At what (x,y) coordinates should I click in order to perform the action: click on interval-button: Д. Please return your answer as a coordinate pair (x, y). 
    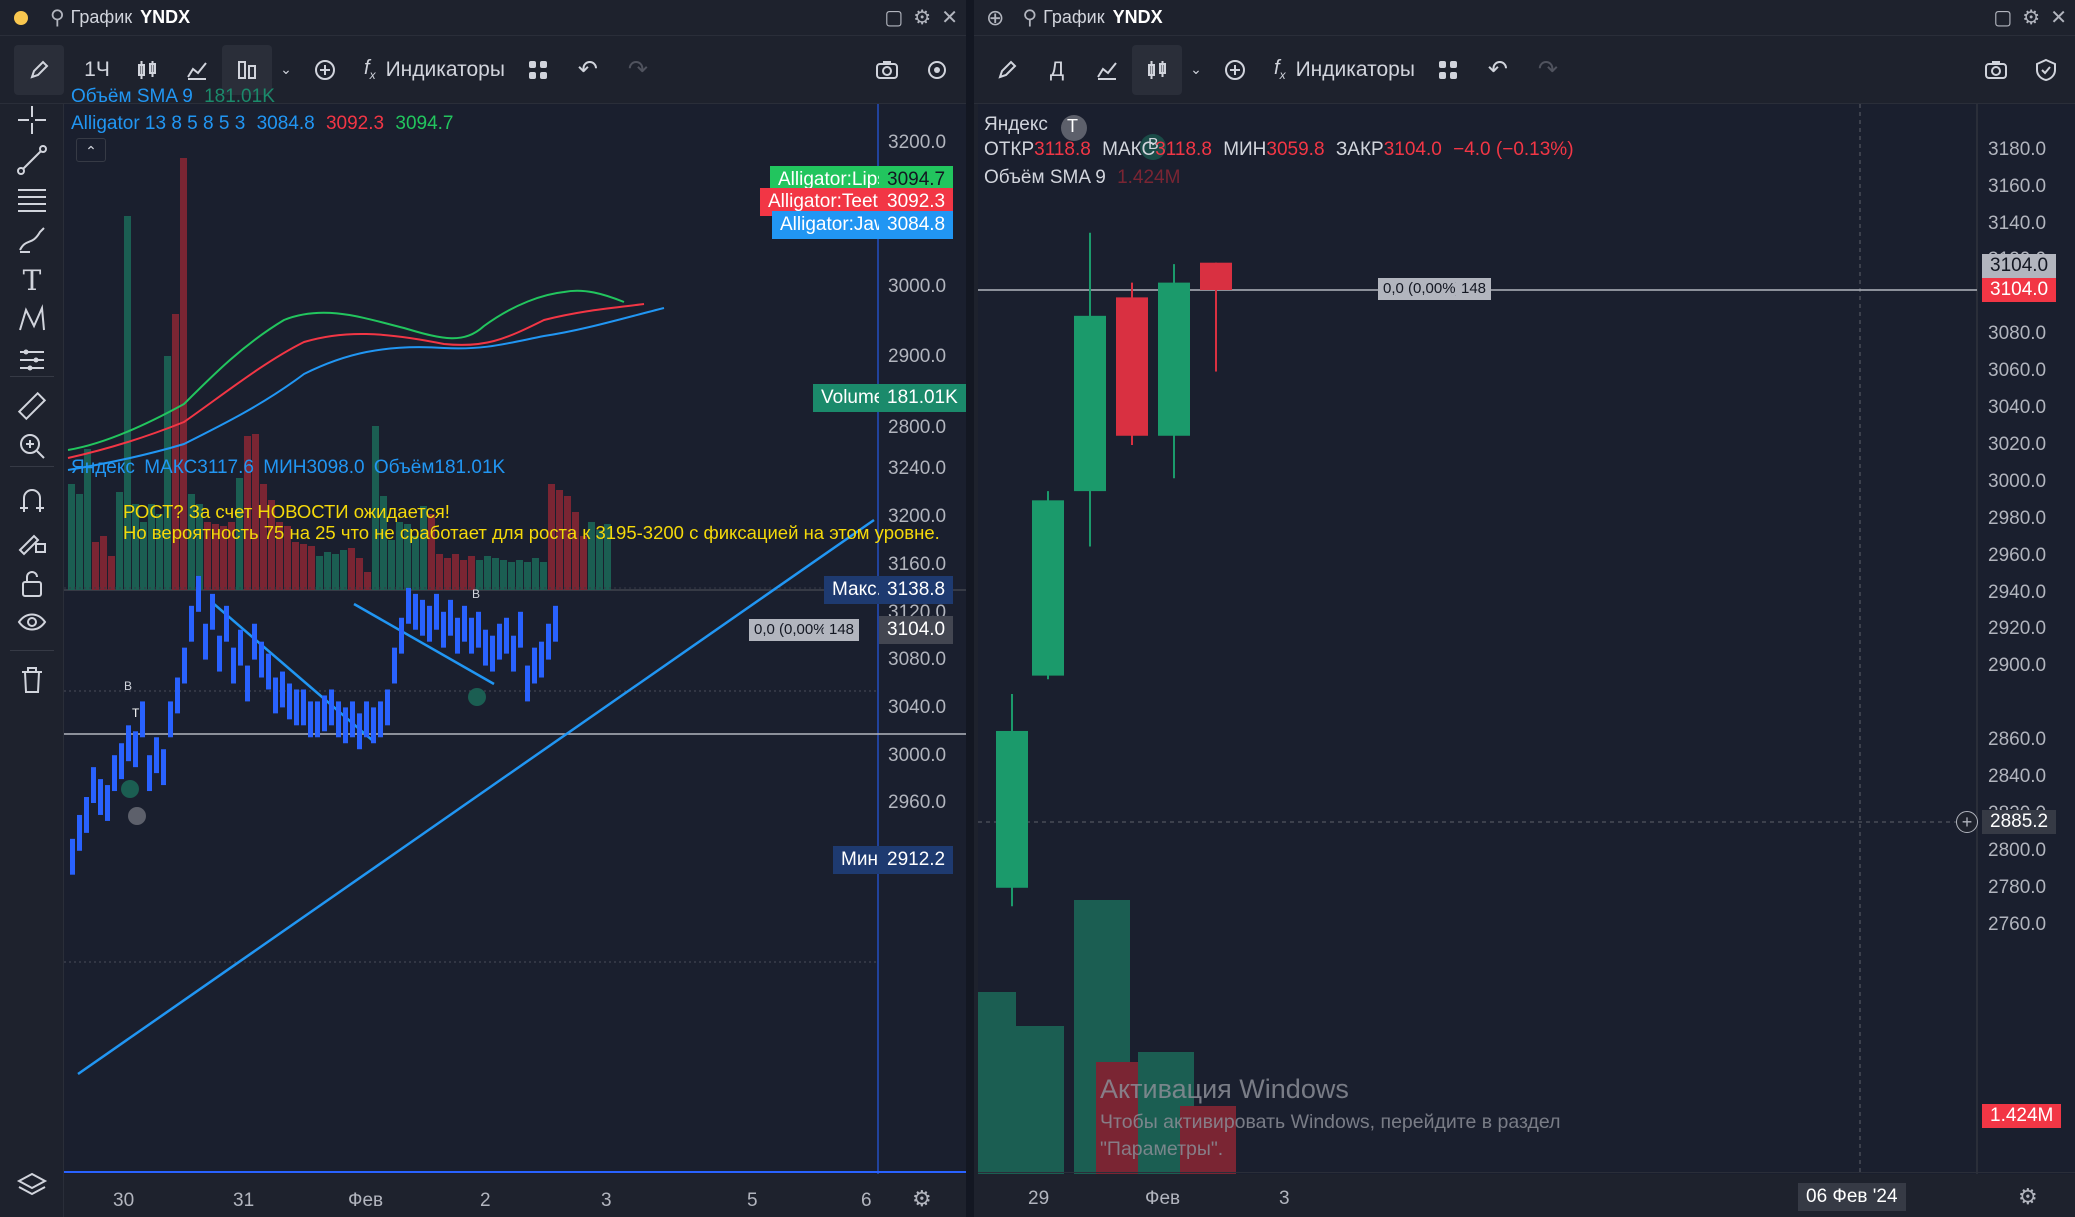
    Looking at the image, I should click on (1057, 70).